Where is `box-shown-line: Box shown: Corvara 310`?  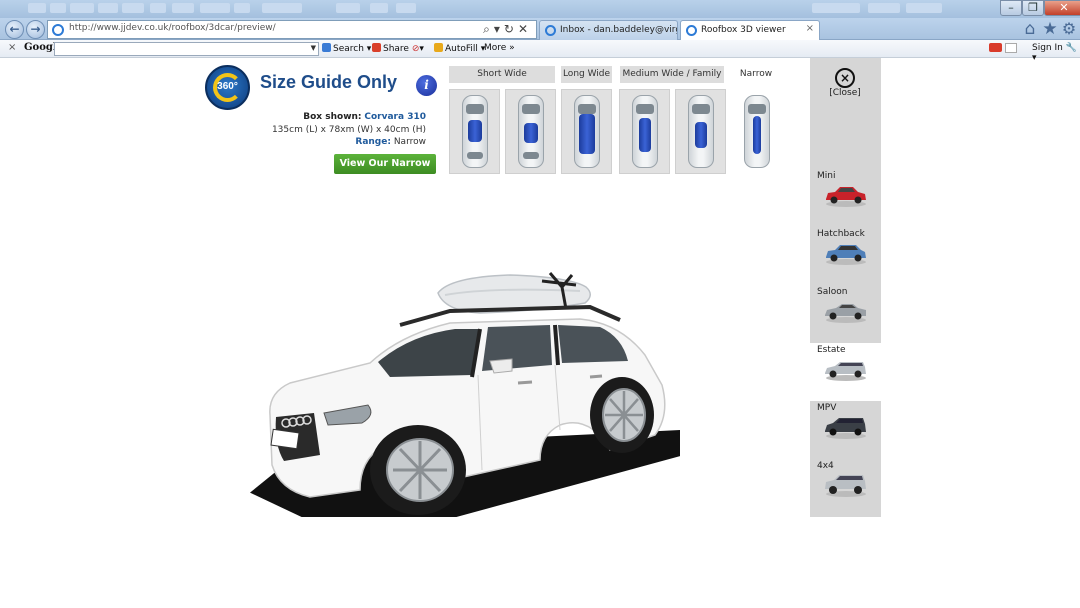
box-shown-line: Box shown: Corvara 310 is located at coordinates (338, 117).